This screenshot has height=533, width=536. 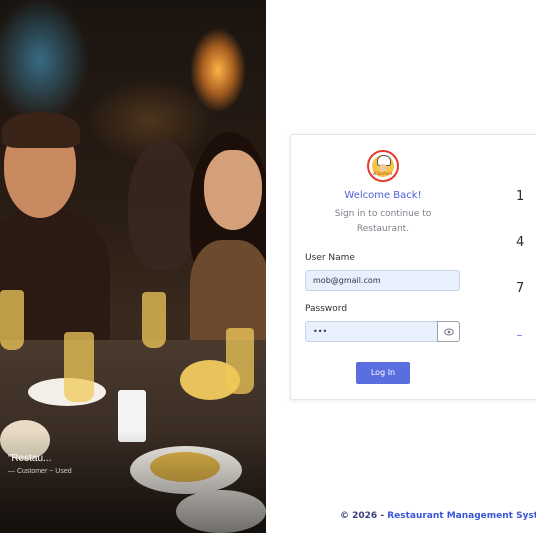 What do you see at coordinates (330, 258) in the screenshot?
I see `username-label: User Name` at bounding box center [330, 258].